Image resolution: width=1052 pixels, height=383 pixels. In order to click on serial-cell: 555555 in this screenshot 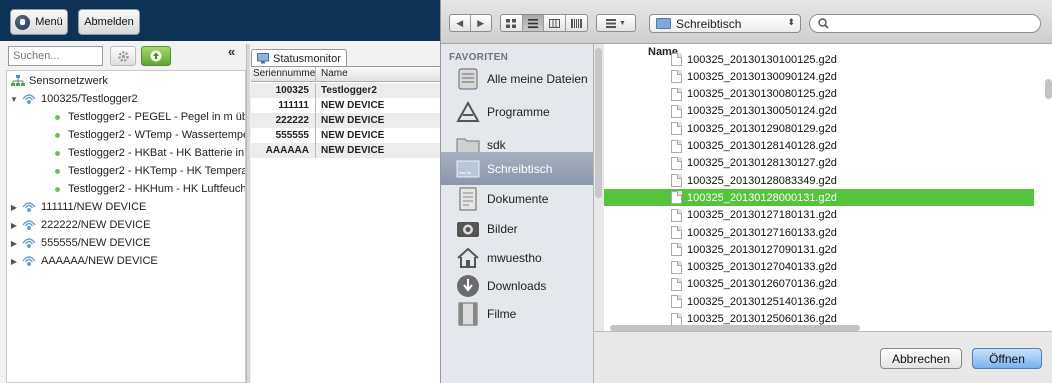, I will do `click(292, 135)`.